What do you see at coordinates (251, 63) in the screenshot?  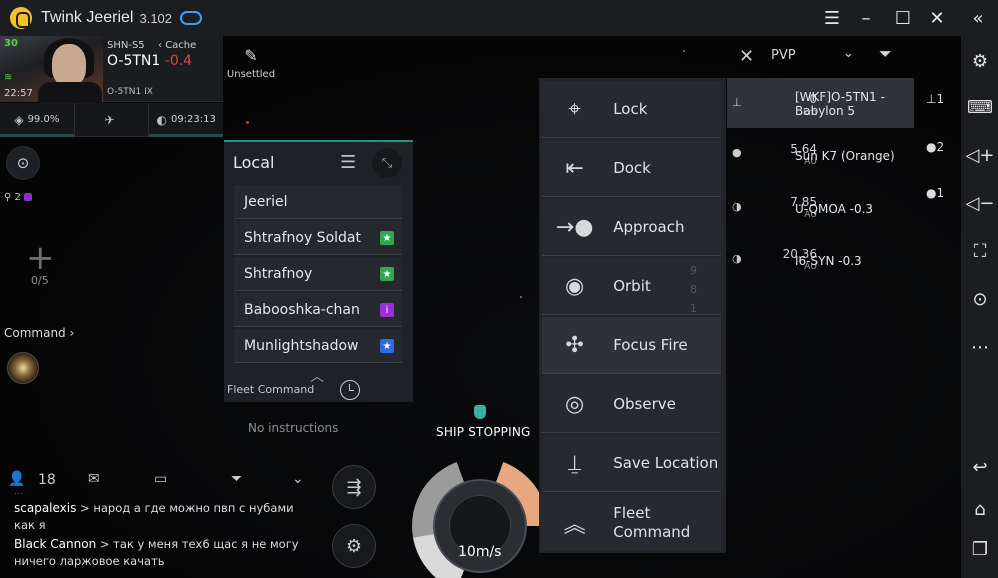 I see `unsettled-status: ✎ Unsettled` at bounding box center [251, 63].